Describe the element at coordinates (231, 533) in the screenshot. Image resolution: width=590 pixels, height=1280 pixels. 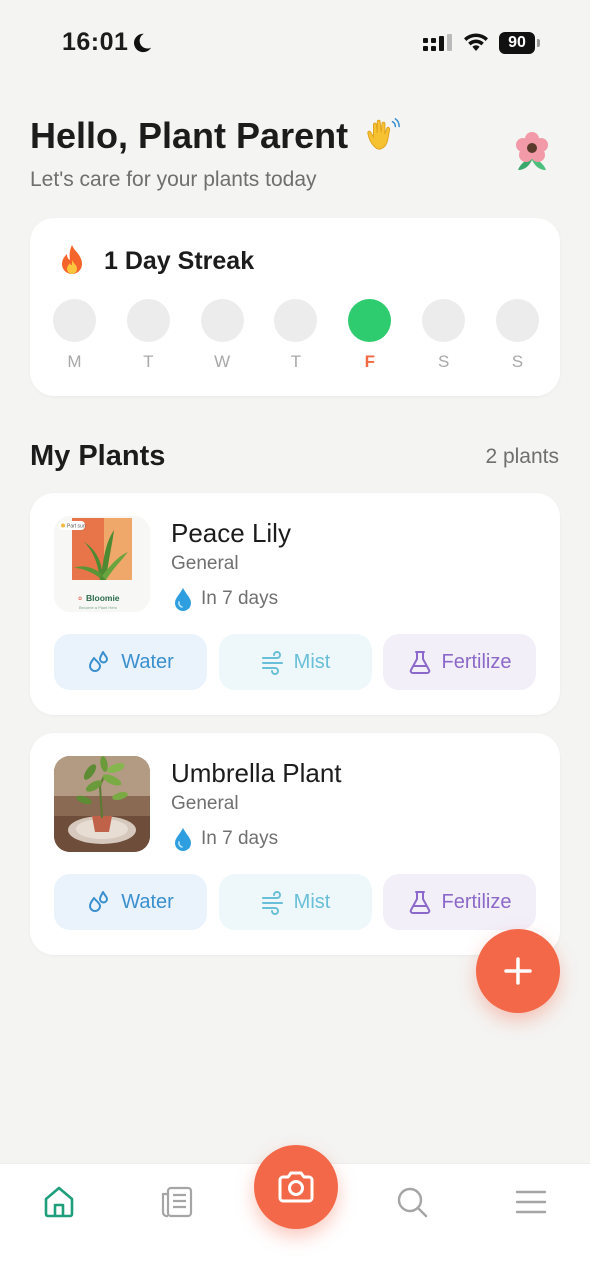
I see `plant-name: Peace Lily` at that location.